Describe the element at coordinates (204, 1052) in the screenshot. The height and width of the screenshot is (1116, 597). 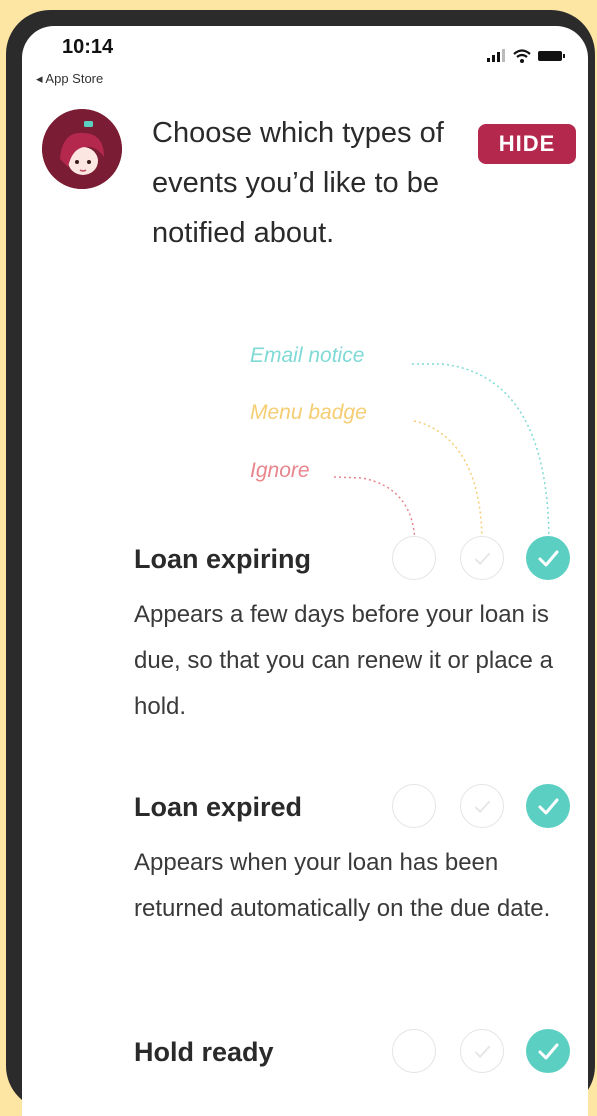
I see `item-title: Hold ready` at that location.